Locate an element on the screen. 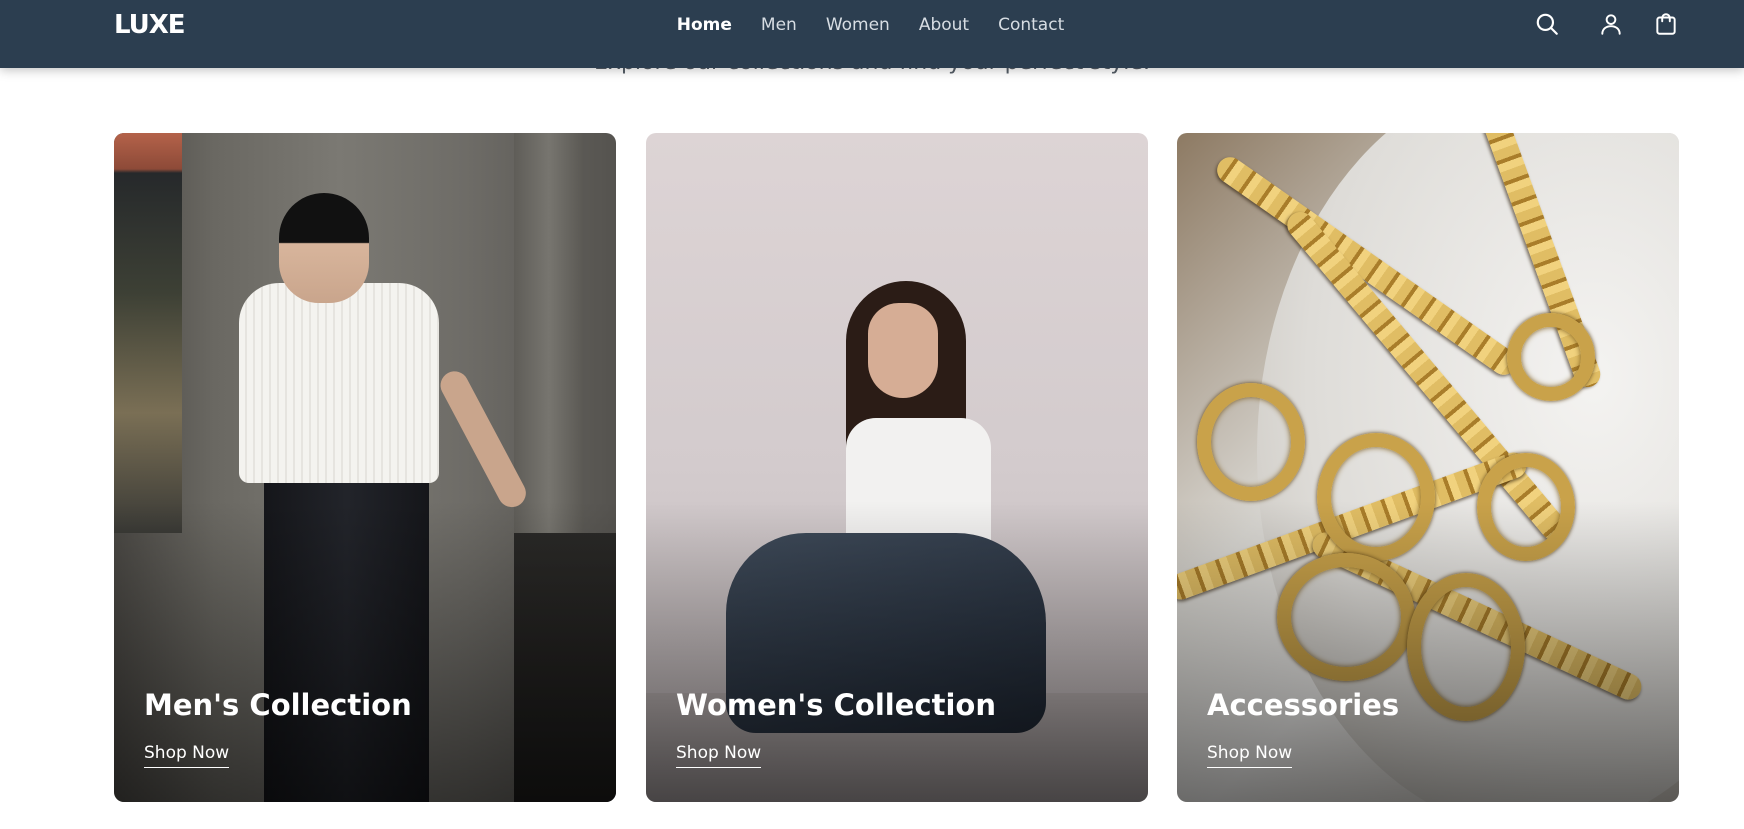 The width and height of the screenshot is (1744, 829). card-title: Men's Collection is located at coordinates (278, 705).